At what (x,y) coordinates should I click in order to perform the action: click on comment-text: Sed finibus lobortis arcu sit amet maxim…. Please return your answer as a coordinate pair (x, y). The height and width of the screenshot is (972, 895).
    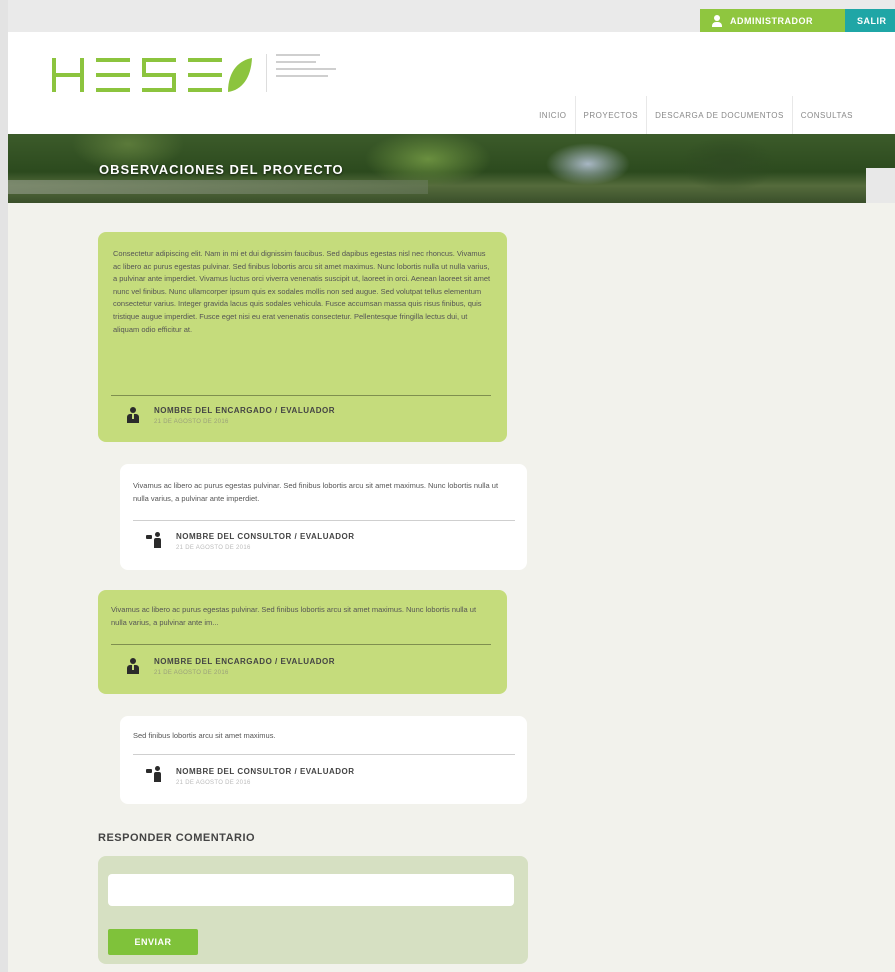
    Looking at the image, I should click on (204, 735).